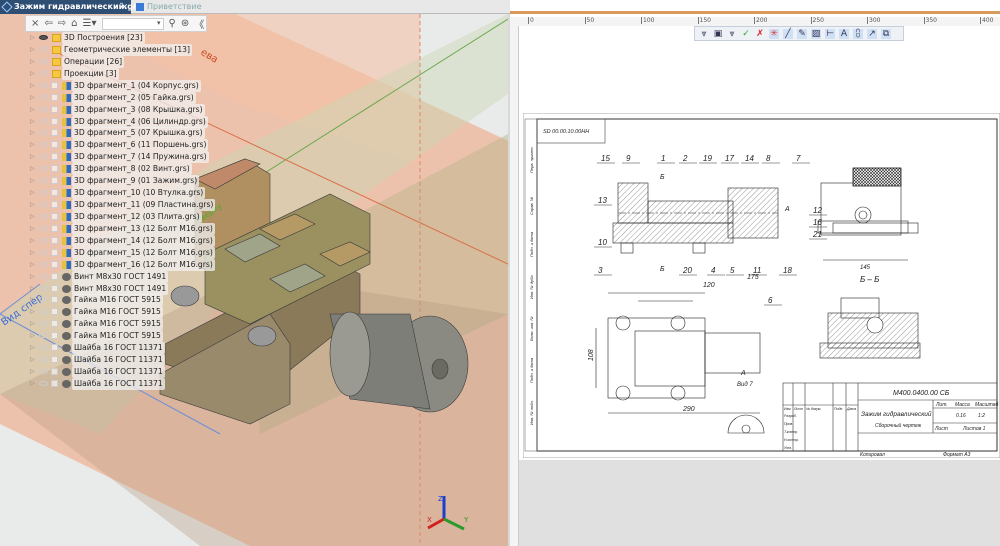  Describe the element at coordinates (872, 33) in the screenshot. I see `arrow-icon: ↗` at that location.